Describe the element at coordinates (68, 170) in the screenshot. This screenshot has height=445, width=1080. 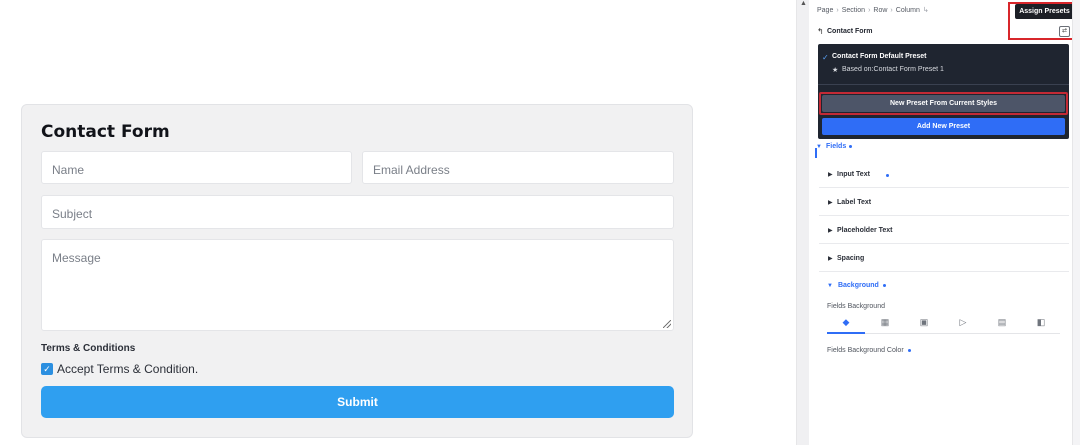
I see `name-placeholder: Name` at that location.